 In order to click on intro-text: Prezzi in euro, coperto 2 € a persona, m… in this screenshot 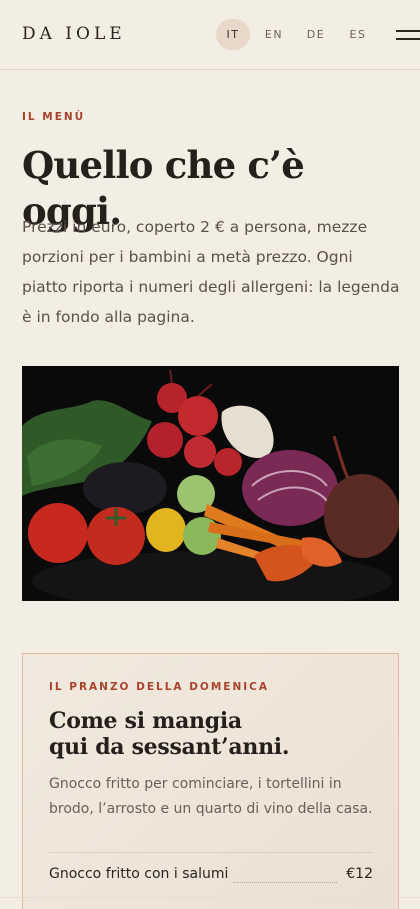, I will do `click(211, 272)`.